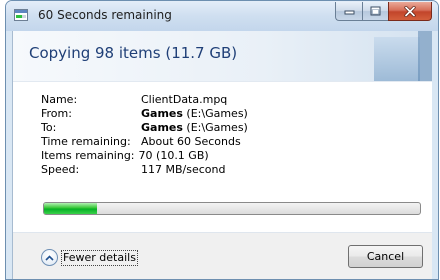 This screenshot has width=440, height=280. I want to click on minimize-icon, so click(349, 12).